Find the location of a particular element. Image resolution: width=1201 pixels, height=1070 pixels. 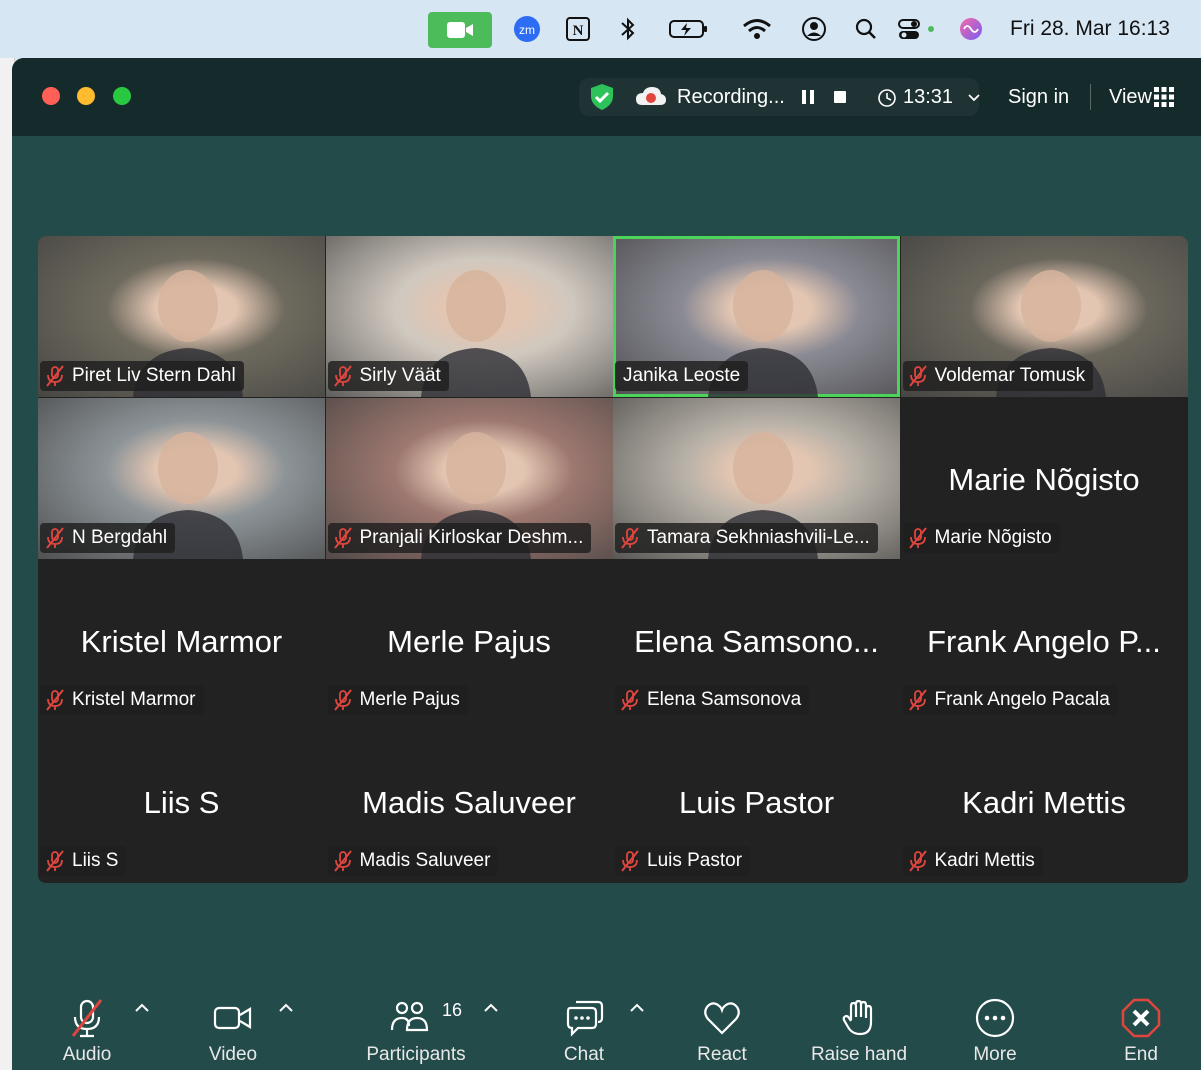

video-camera-icon is located at coordinates (233, 1018).